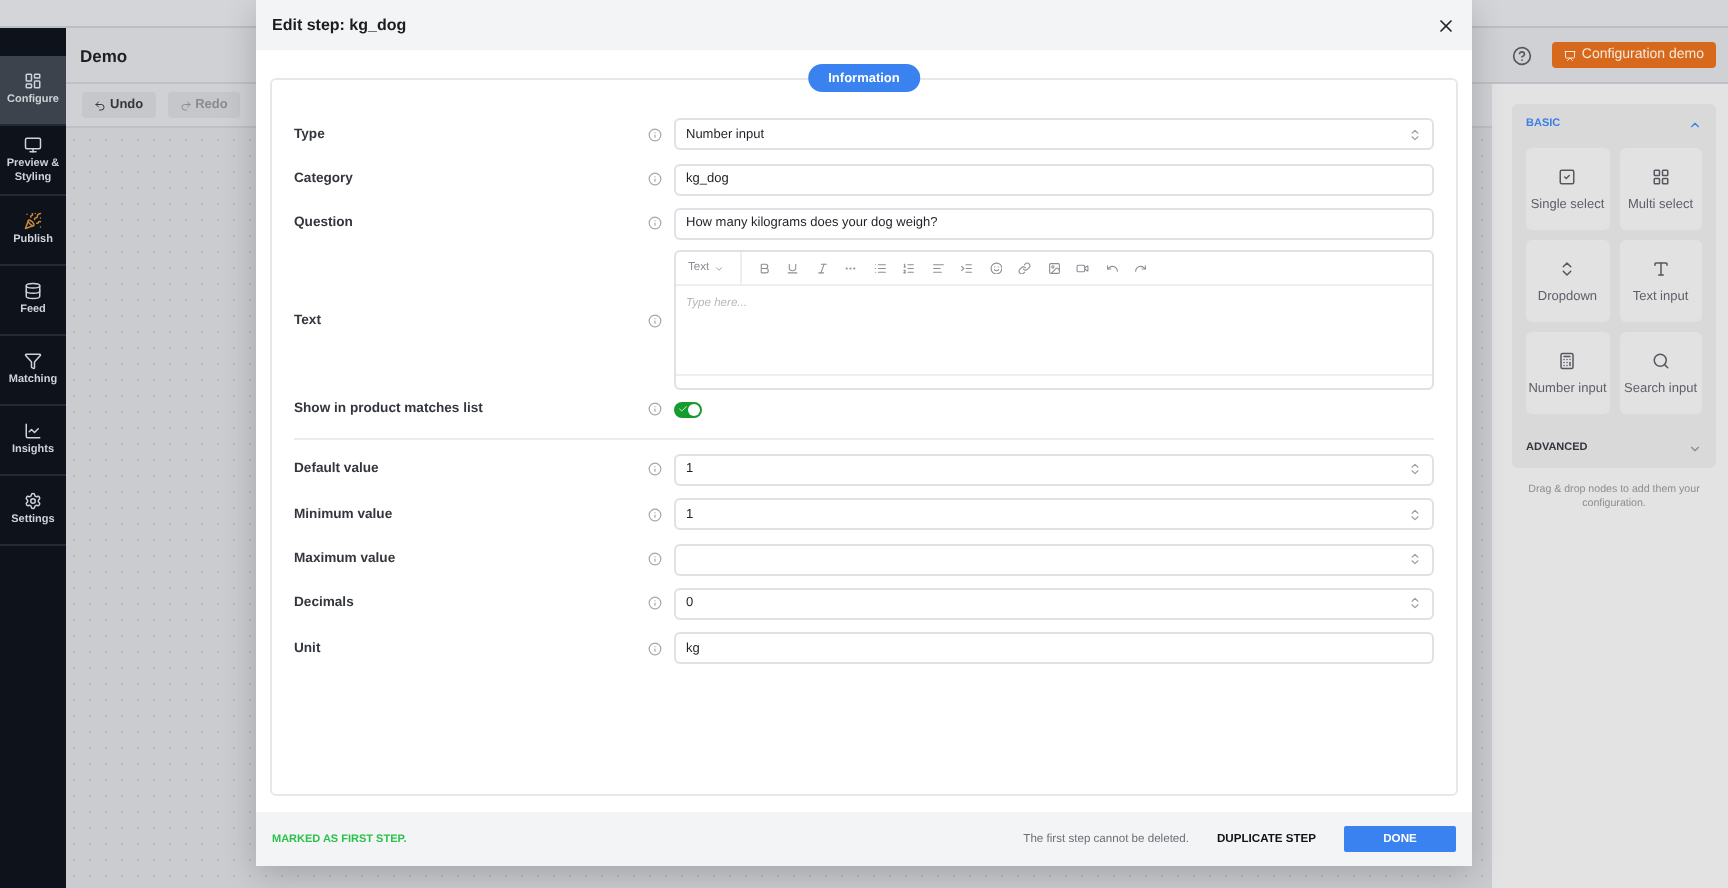  Describe the element at coordinates (1660, 176) in the screenshot. I see `grid-icon` at that location.